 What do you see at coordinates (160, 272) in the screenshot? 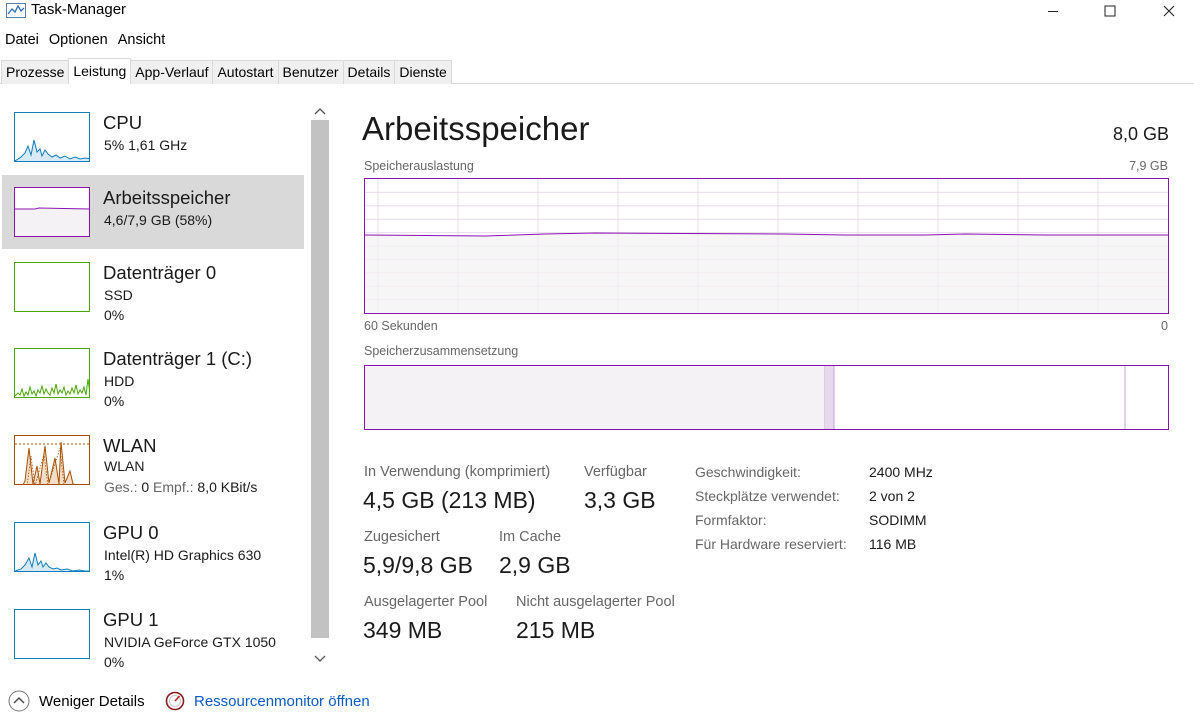
I see `sidebar-item-disk0-name: Datenträger 0` at bounding box center [160, 272].